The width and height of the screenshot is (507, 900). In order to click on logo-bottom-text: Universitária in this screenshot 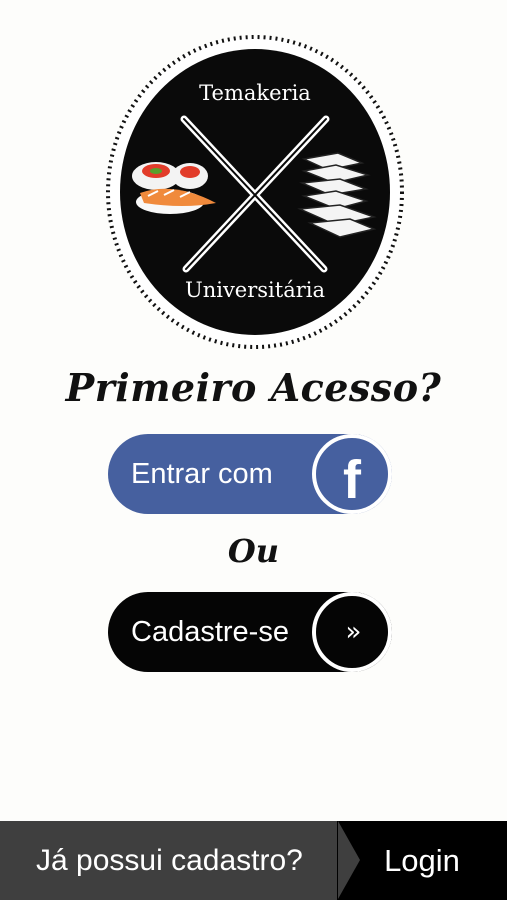, I will do `click(255, 290)`.